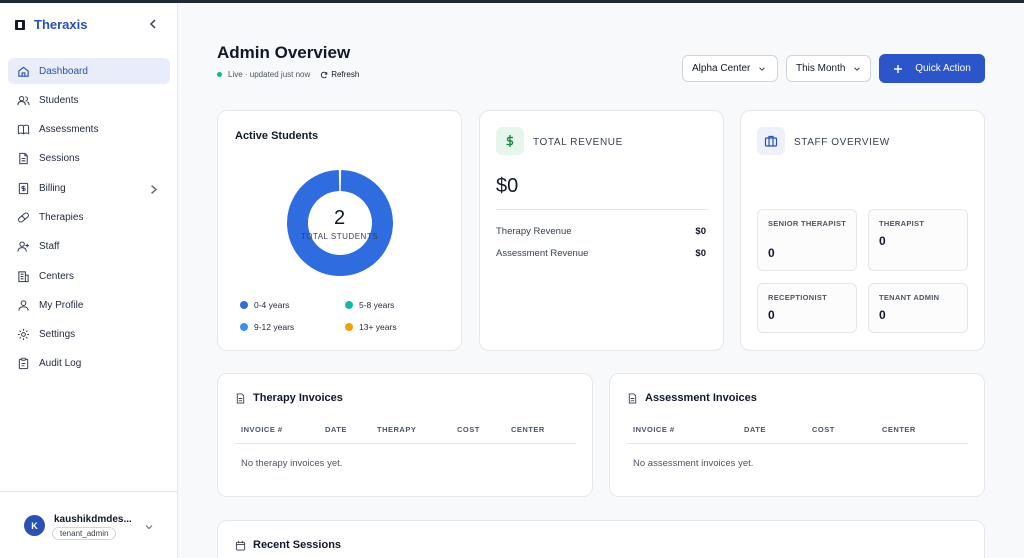 This screenshot has width=1024, height=558. I want to click on assessment-revenue-row: Assessment Revenue $0, so click(601, 253).